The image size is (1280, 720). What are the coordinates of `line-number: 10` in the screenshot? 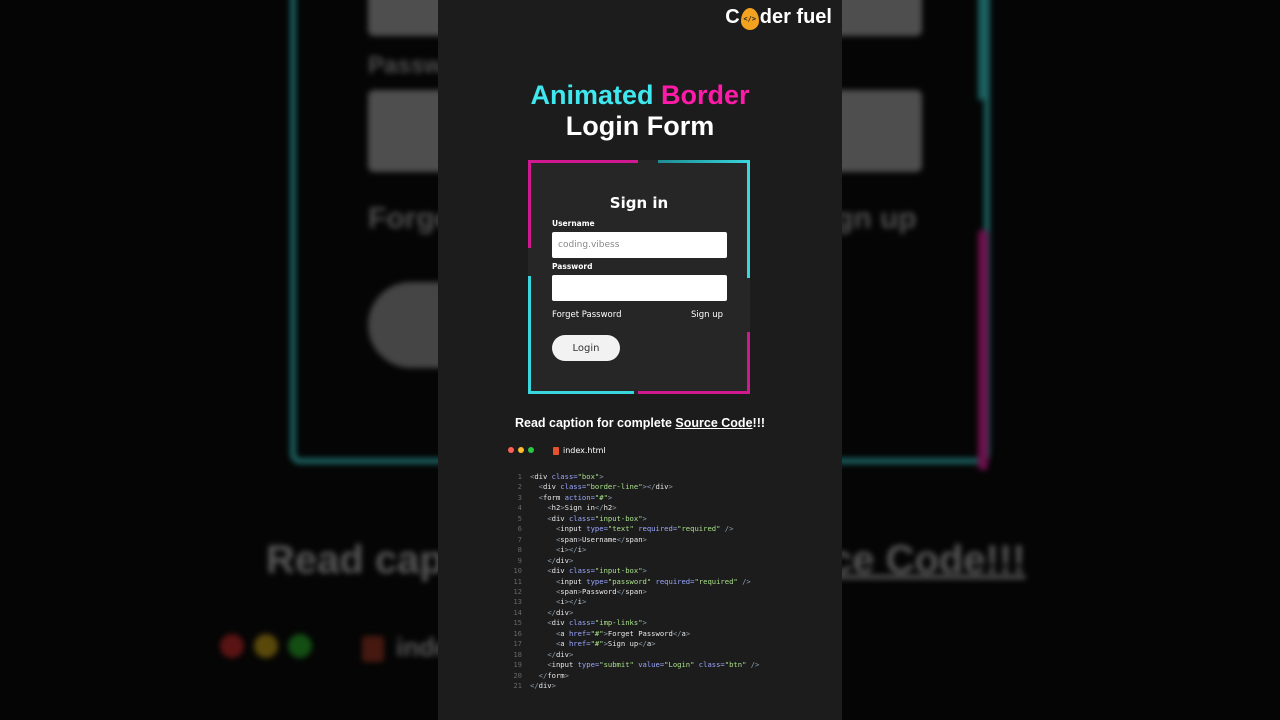 It's located at (517, 571).